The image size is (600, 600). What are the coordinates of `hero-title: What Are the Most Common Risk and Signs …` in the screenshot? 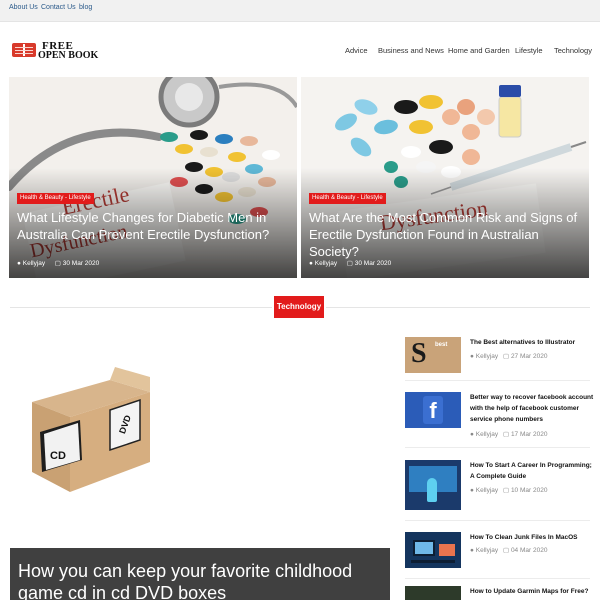 It's located at (446, 234).